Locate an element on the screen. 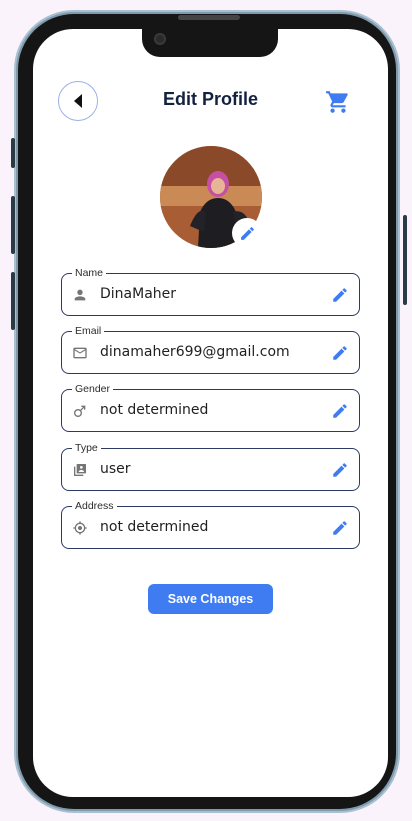 The width and height of the screenshot is (412, 821). name-label: Name is located at coordinates (89, 273).